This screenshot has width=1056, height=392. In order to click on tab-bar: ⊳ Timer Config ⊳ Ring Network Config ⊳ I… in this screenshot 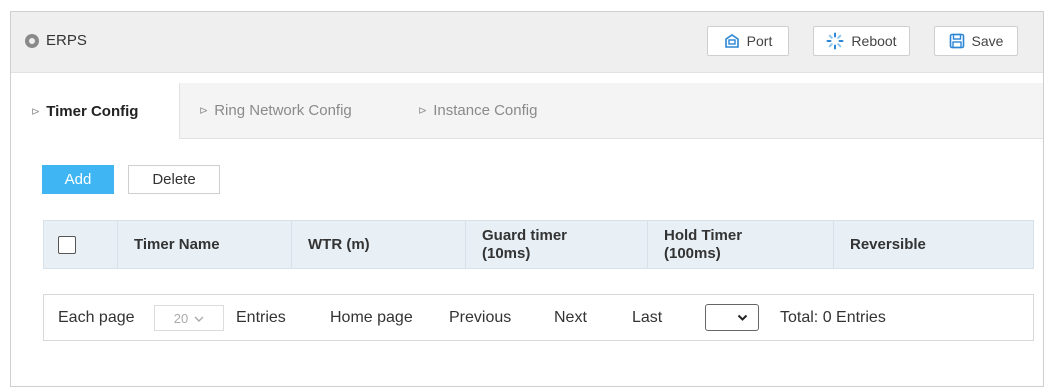, I will do `click(527, 111)`.